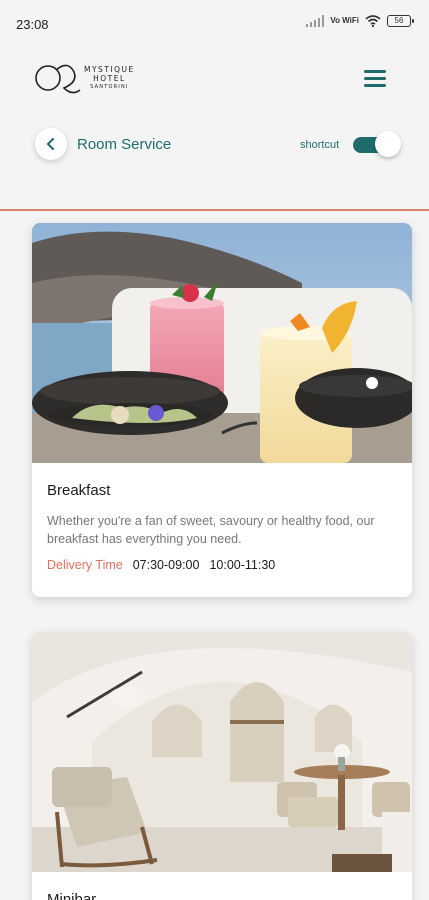 The height and width of the screenshot is (900, 429). What do you see at coordinates (85, 565) in the screenshot?
I see `delivery-label: Delivery Time` at bounding box center [85, 565].